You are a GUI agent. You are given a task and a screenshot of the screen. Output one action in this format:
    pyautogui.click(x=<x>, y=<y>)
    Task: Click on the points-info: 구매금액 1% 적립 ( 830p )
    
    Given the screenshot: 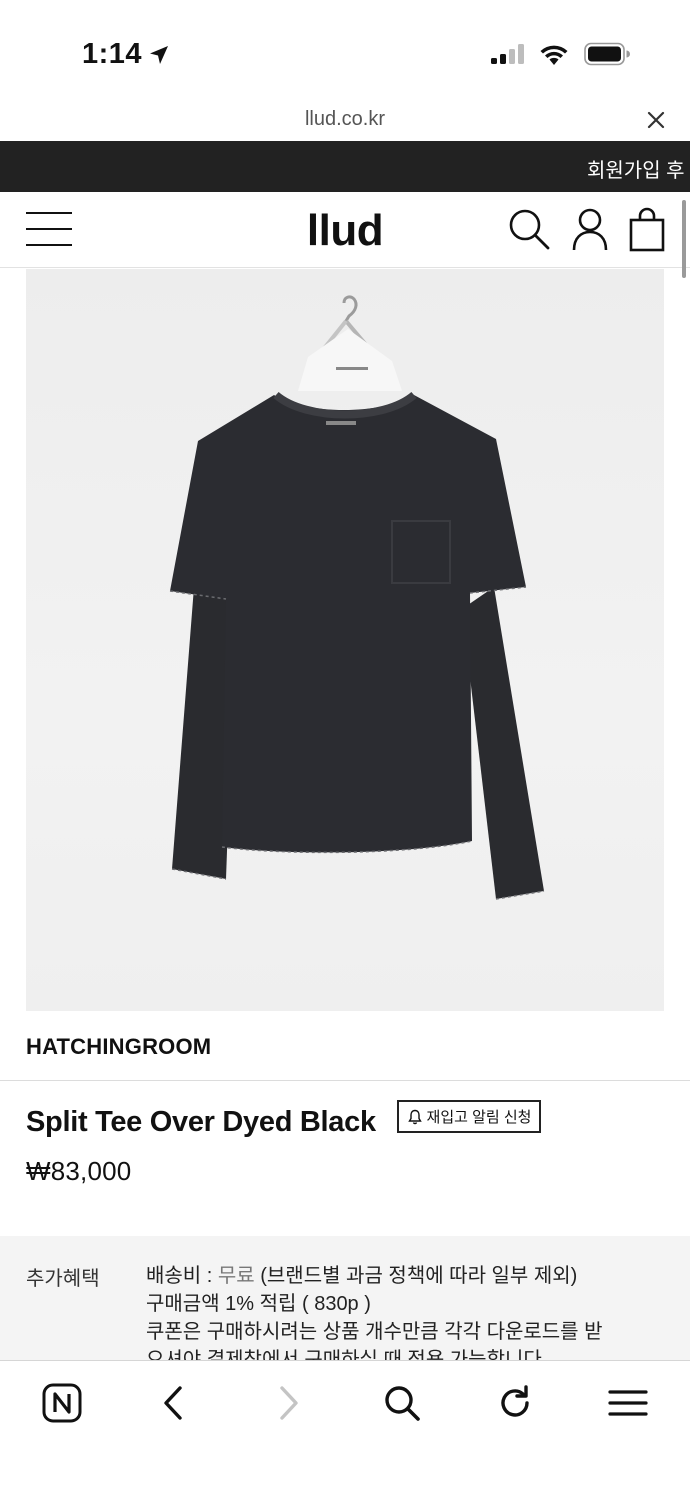 What is the action you would take?
    pyautogui.click(x=258, y=1304)
    